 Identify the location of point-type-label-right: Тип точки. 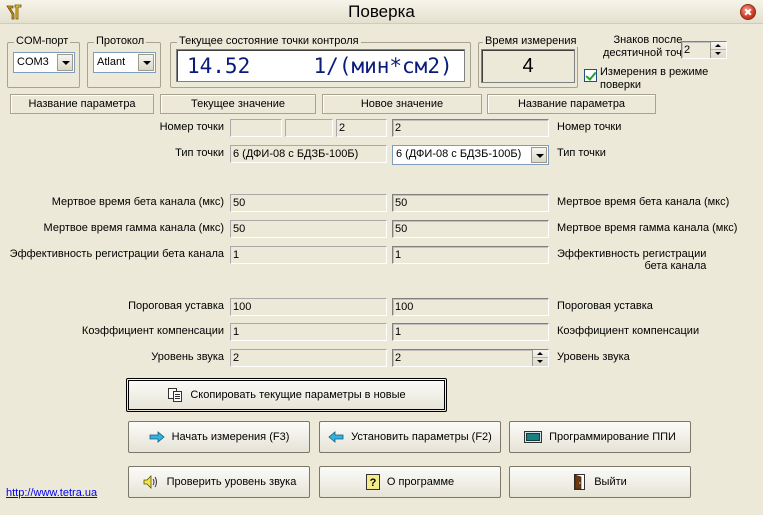
(581, 153).